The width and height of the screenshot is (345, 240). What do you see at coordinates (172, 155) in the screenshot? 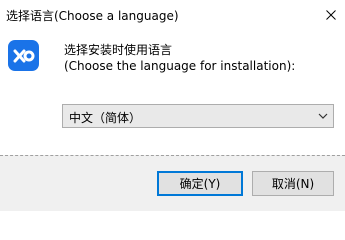
I see `footer-divider` at bounding box center [172, 155].